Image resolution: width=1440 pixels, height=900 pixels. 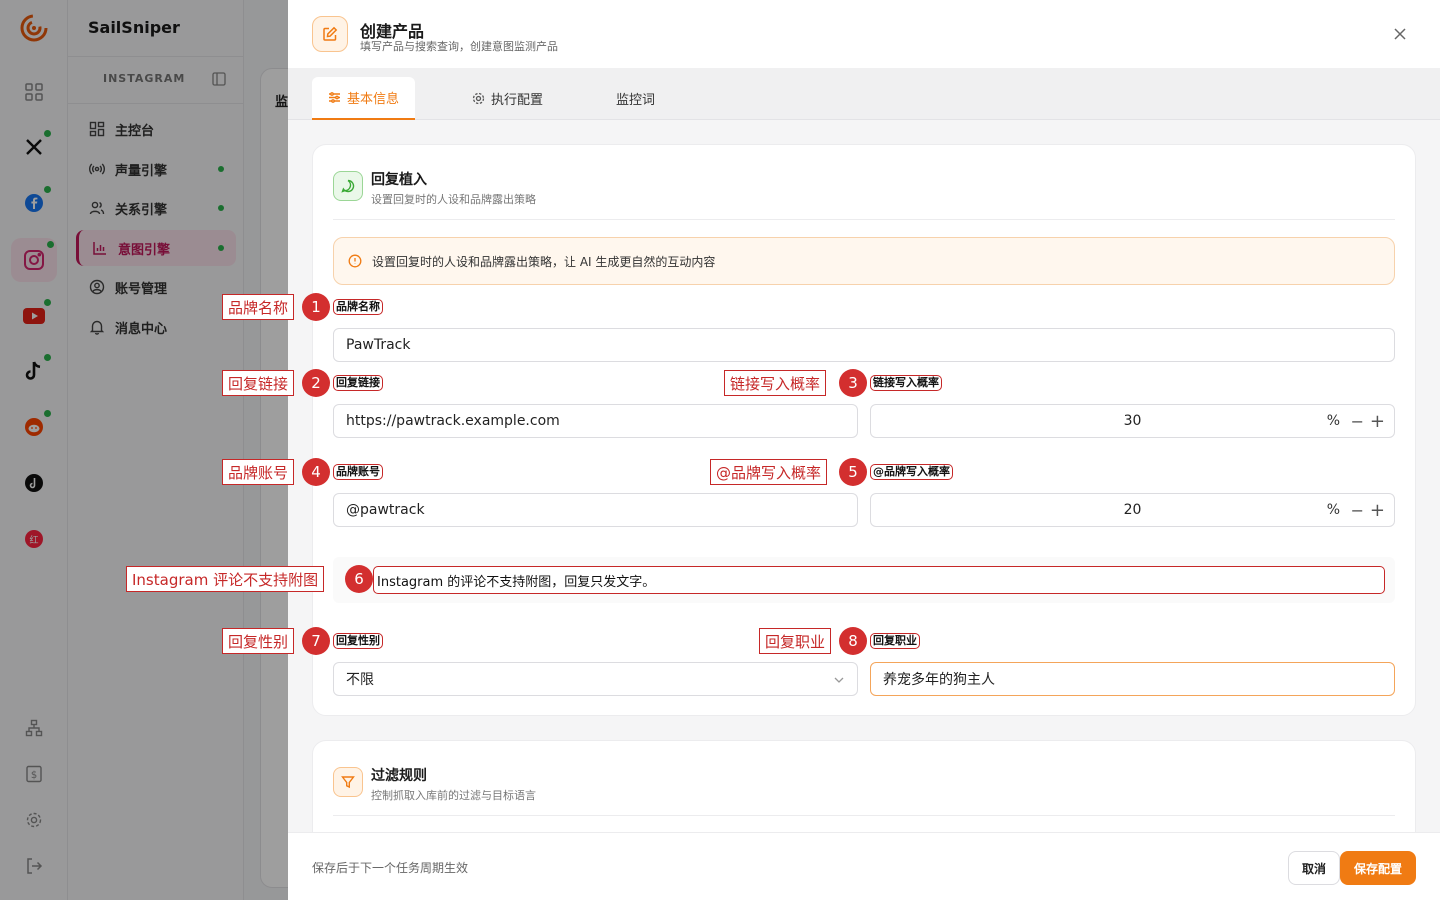 What do you see at coordinates (360, 680) in the screenshot?
I see `reply-gender-value: 不限` at bounding box center [360, 680].